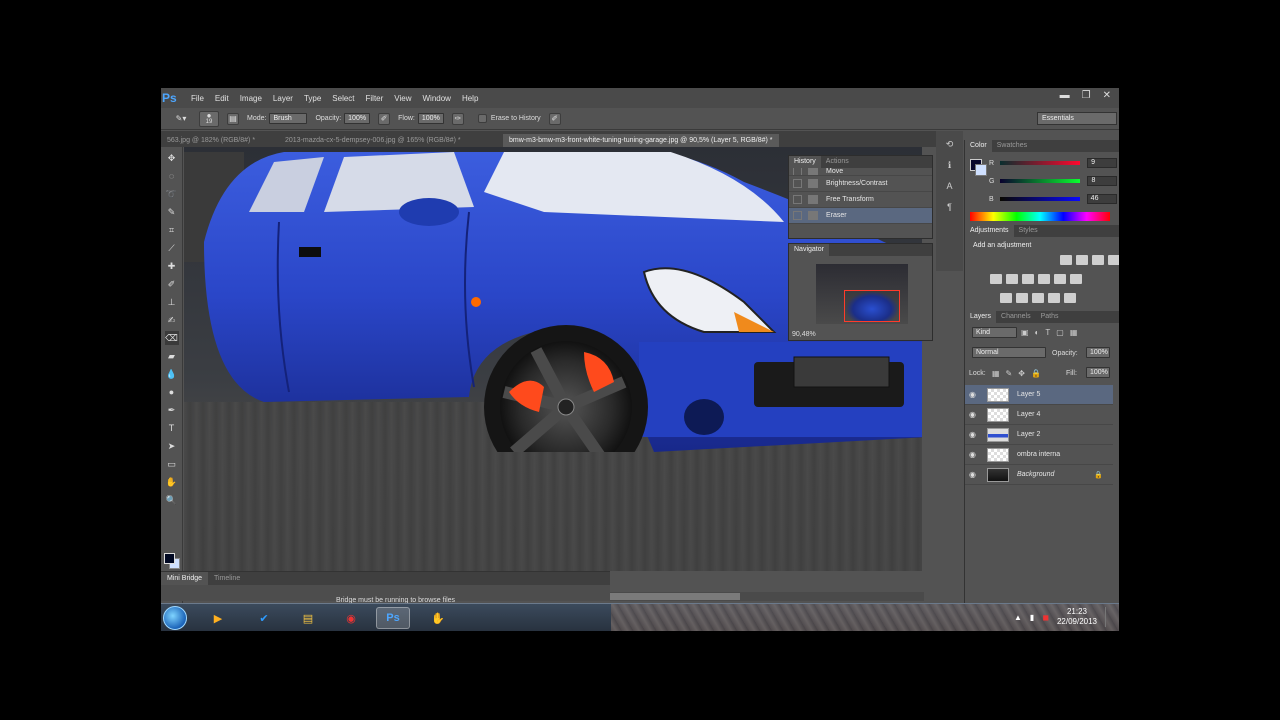 The width and height of the screenshot is (1280, 720). Describe the element at coordinates (1016, 317) in the screenshot. I see `tab-channels: Channels` at that location.